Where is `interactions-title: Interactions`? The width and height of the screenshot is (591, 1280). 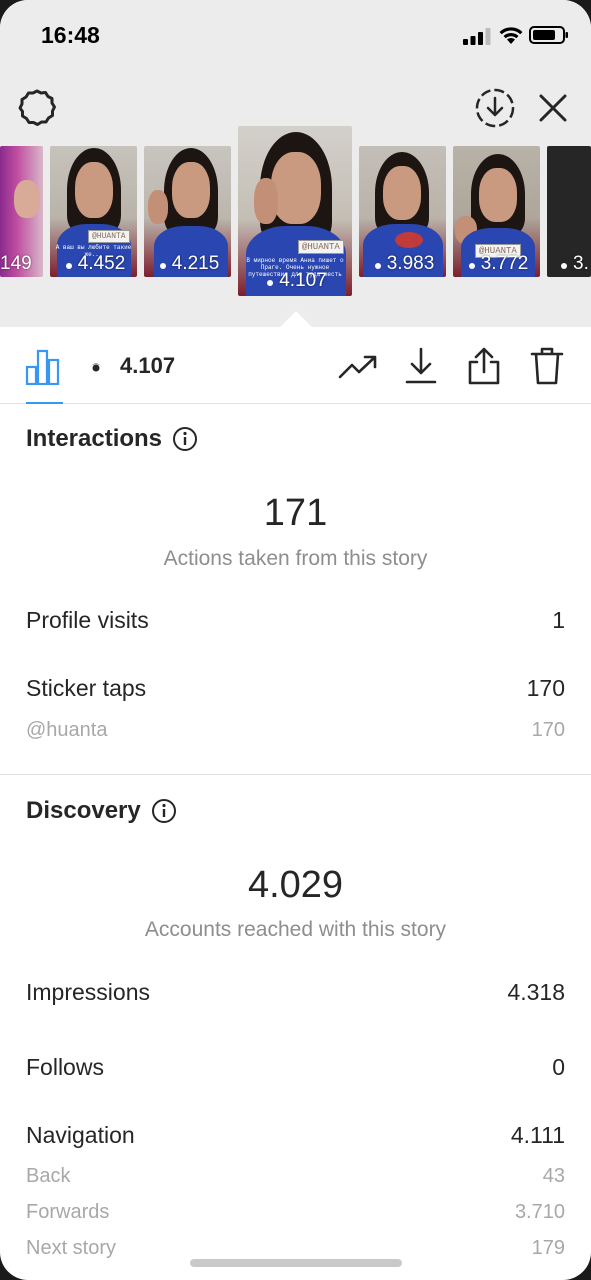 interactions-title: Interactions is located at coordinates (112, 439).